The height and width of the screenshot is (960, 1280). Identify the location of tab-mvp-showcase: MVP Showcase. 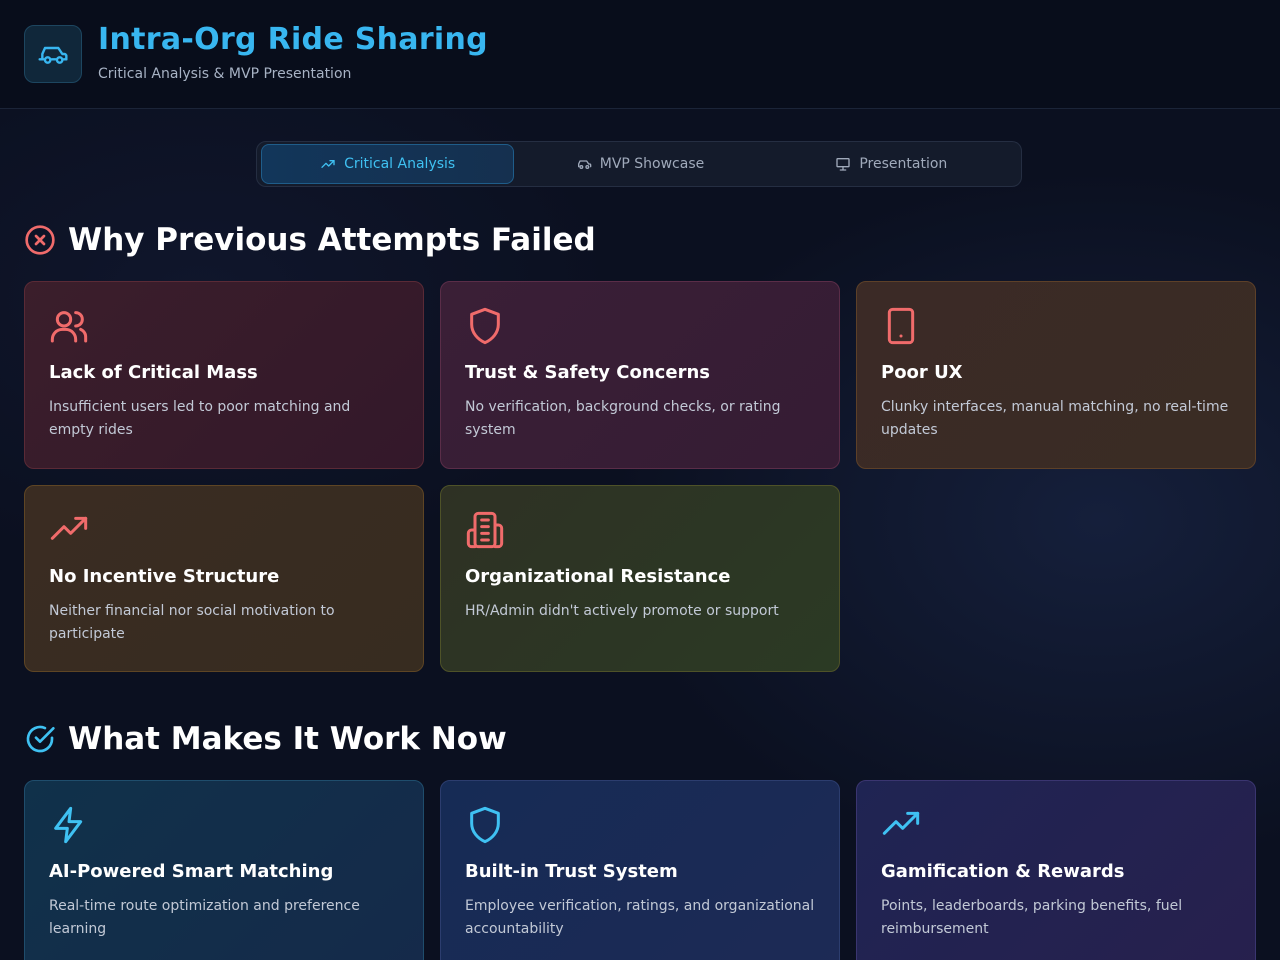
(639, 164).